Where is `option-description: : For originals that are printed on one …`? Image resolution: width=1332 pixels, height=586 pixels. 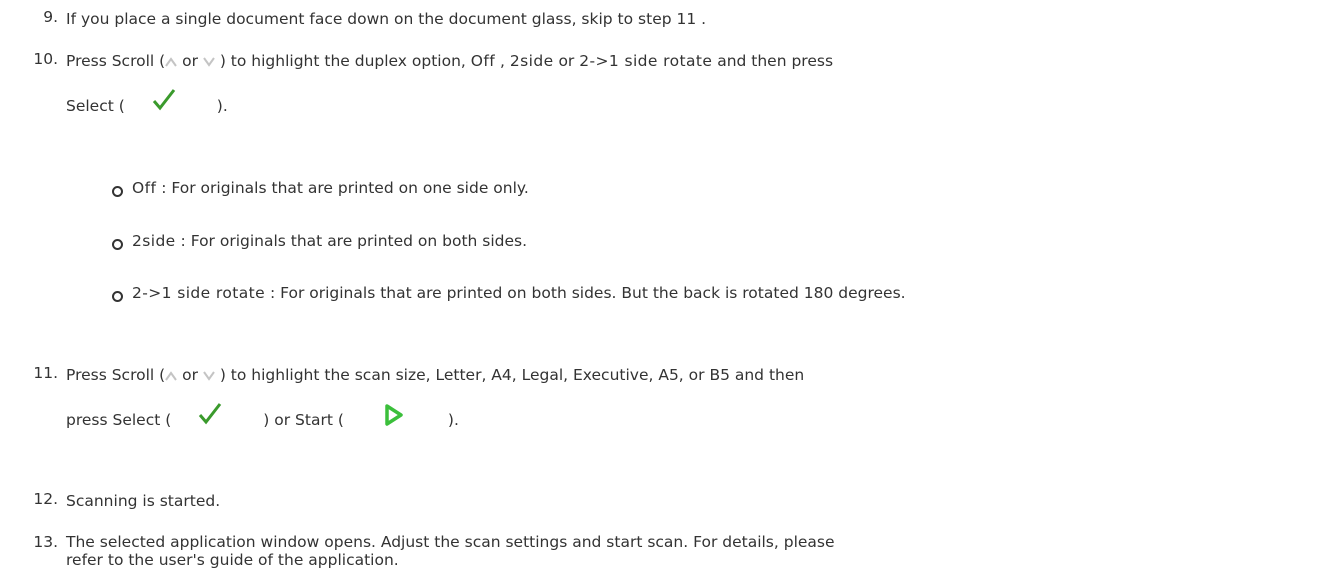 option-description: : For originals that are printed on one … is located at coordinates (342, 188).